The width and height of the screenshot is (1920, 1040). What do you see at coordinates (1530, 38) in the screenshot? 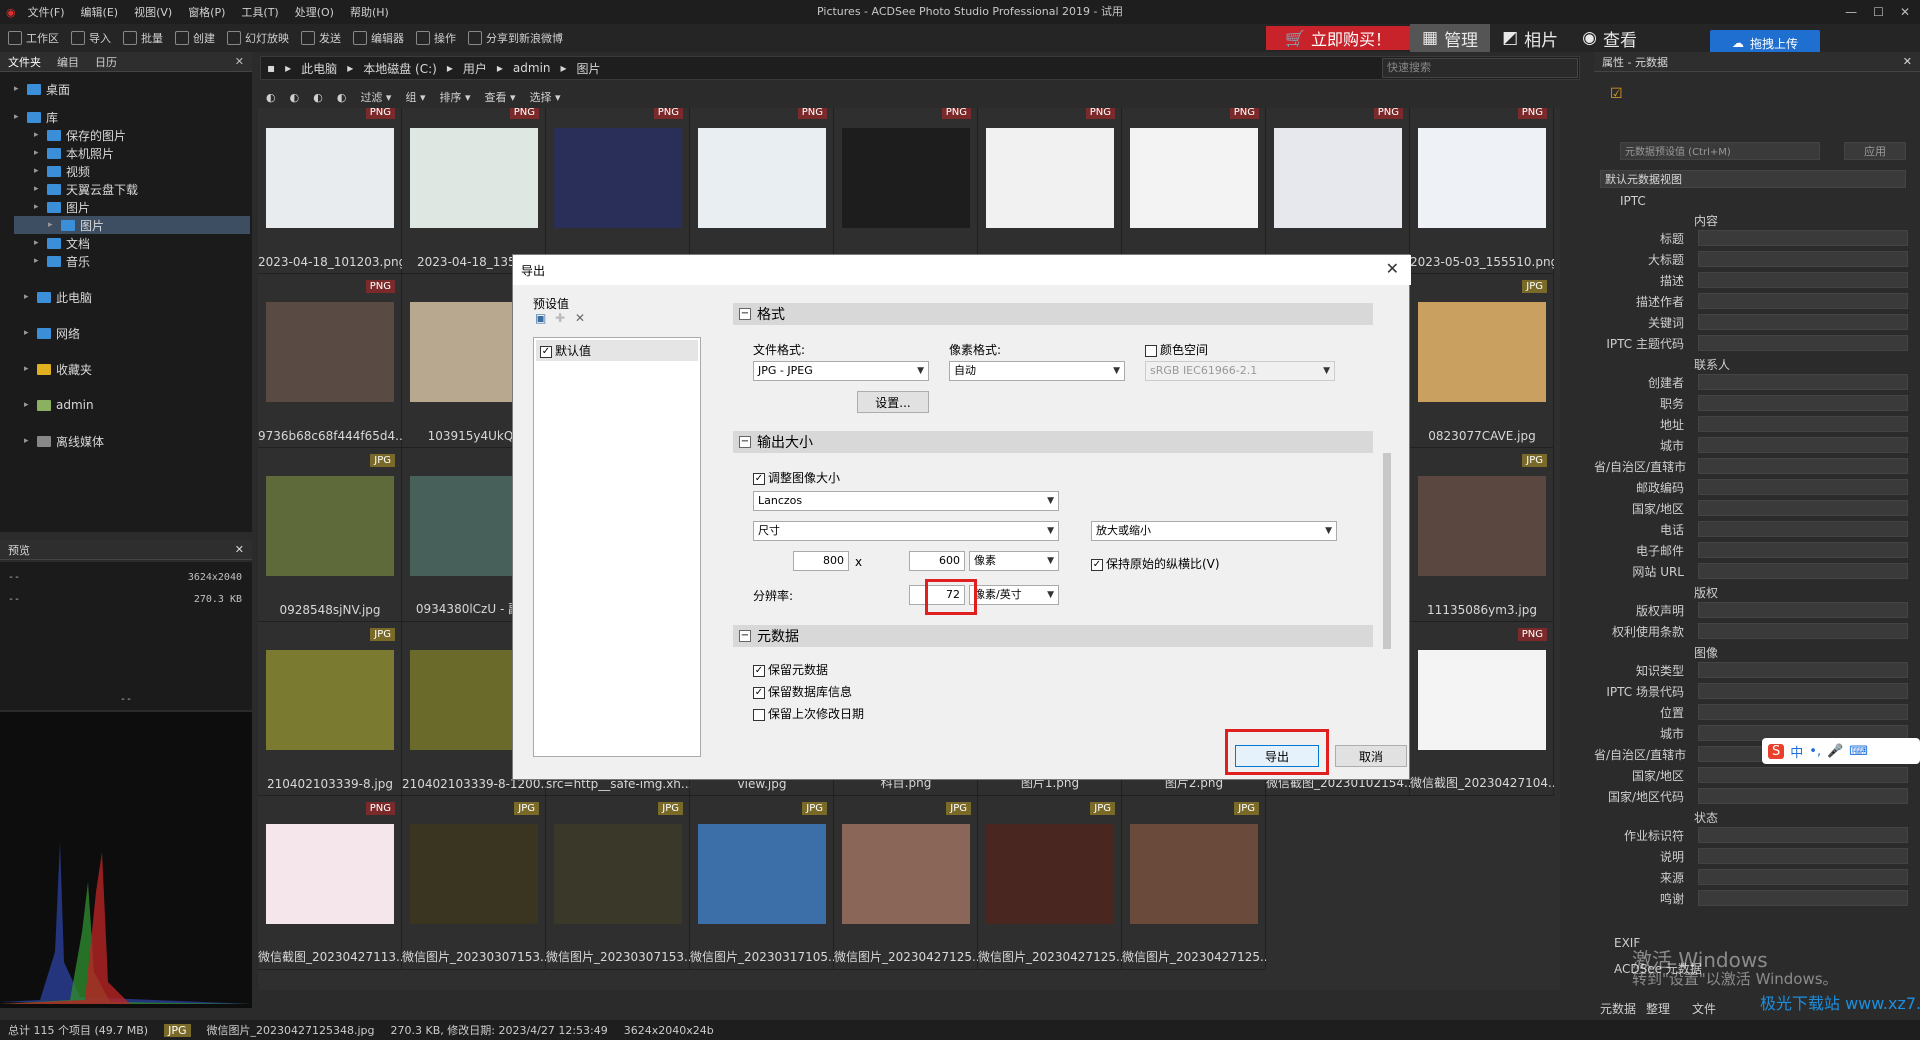
I see `tab-photos: ◩ 相片` at bounding box center [1530, 38].